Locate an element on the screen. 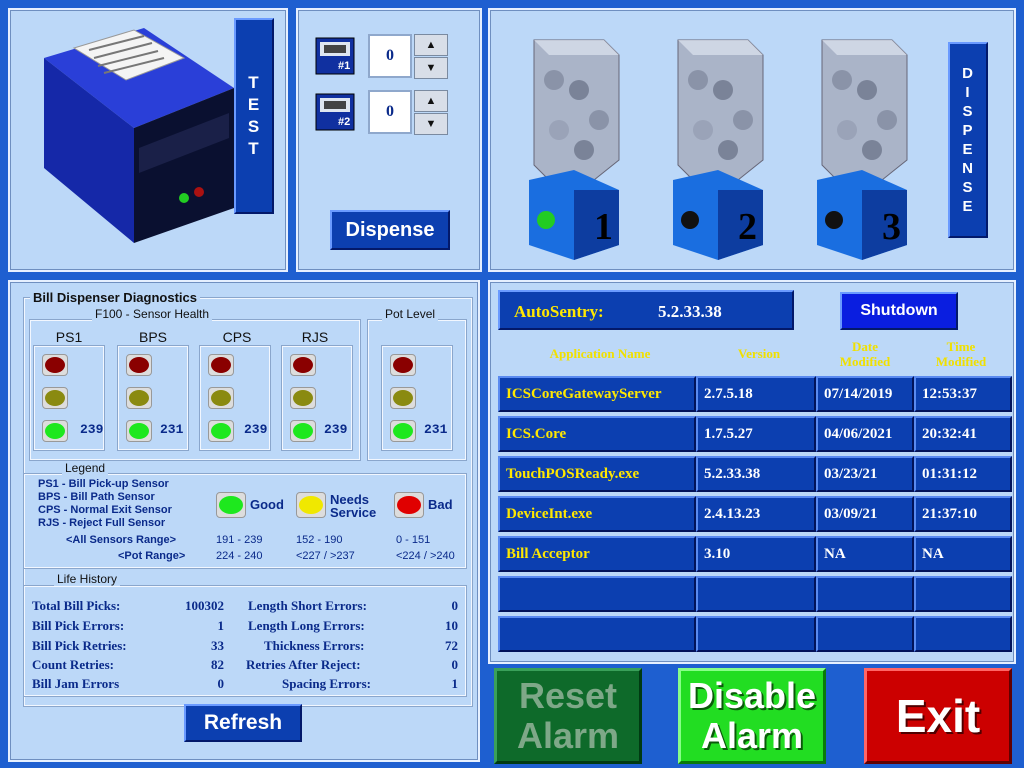  pot-range-label: <Pot Range> is located at coordinates (152, 556).